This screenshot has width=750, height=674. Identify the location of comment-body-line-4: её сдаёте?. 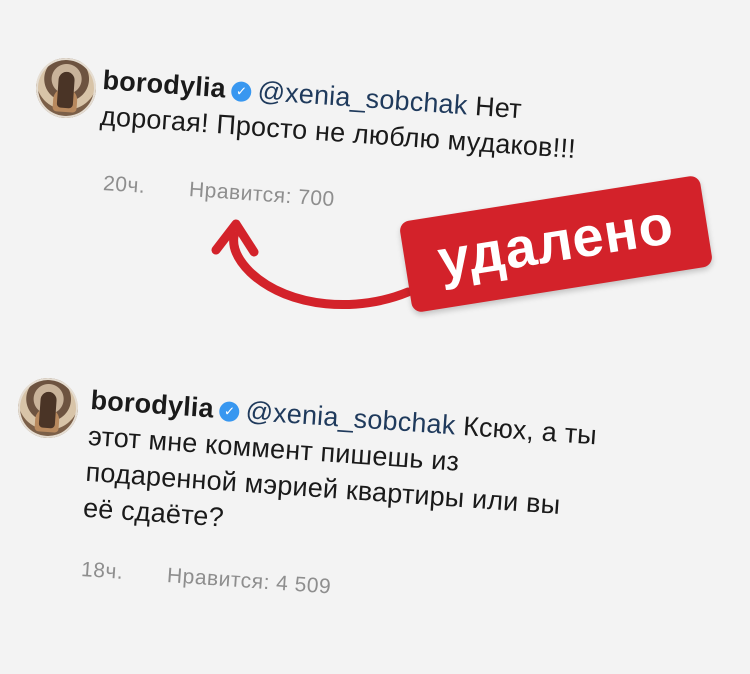
(153, 512).